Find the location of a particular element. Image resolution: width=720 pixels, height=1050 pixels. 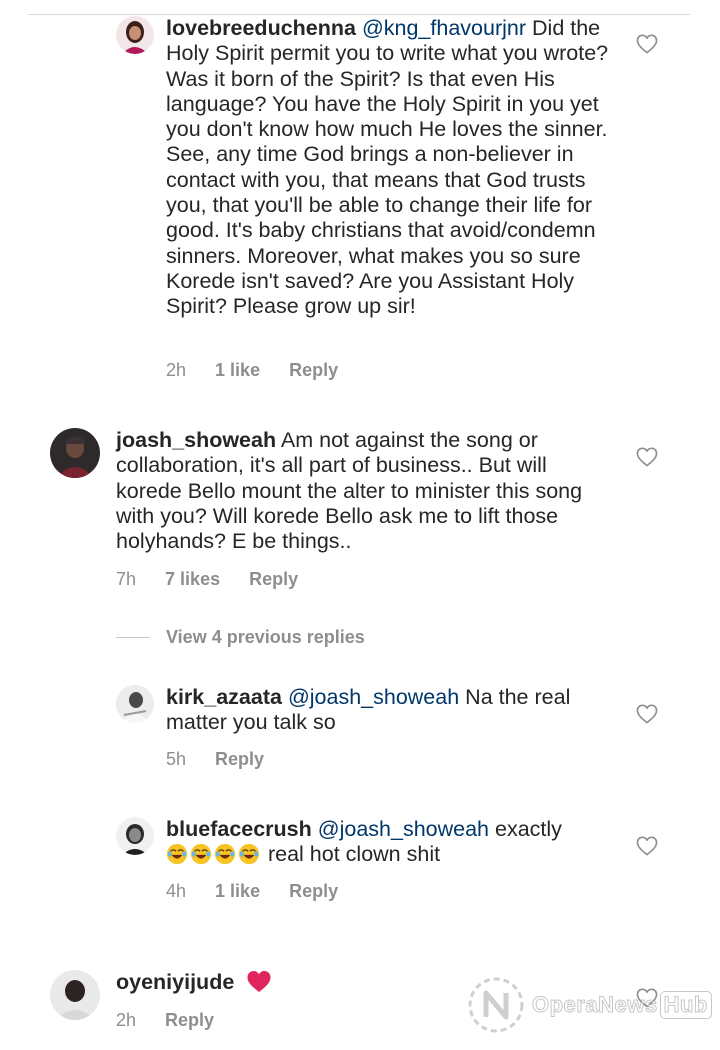

operanews-hub-watermark: OperaNews Hub is located at coordinates (589, 1005).